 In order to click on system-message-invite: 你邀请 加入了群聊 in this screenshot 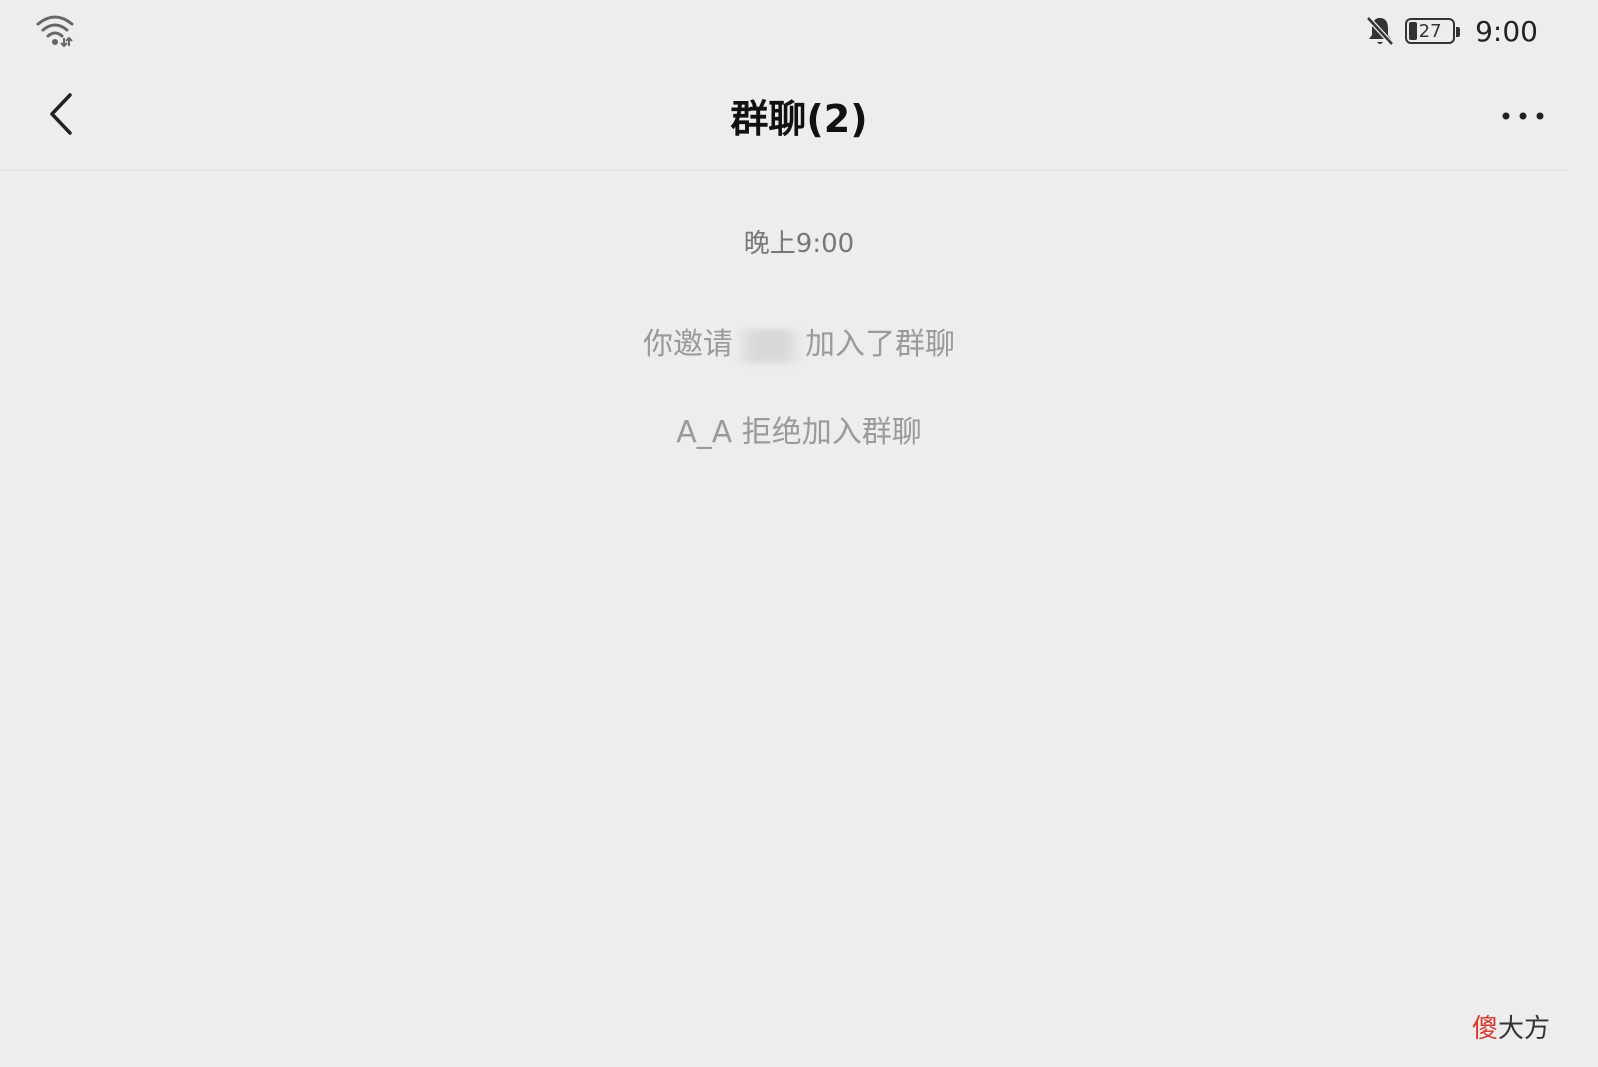, I will do `click(799, 341)`.